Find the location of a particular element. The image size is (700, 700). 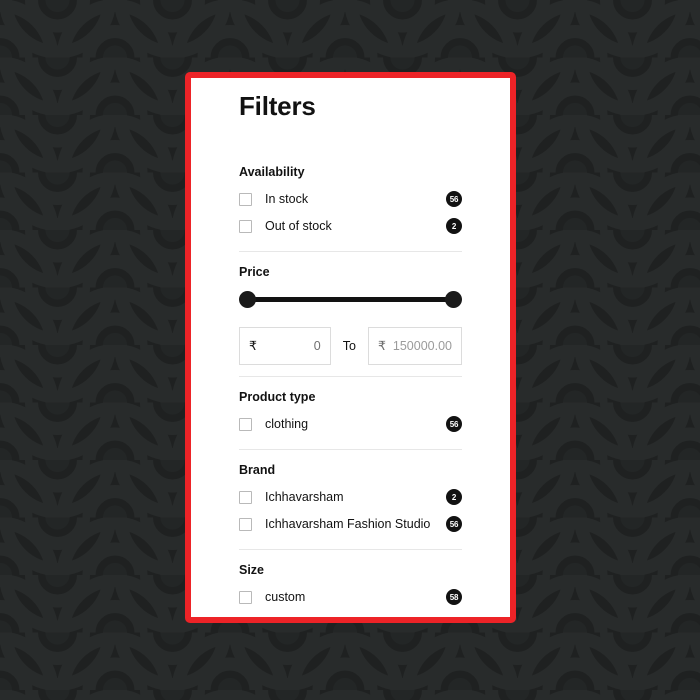

section-label-product-type: Product type is located at coordinates (277, 396).